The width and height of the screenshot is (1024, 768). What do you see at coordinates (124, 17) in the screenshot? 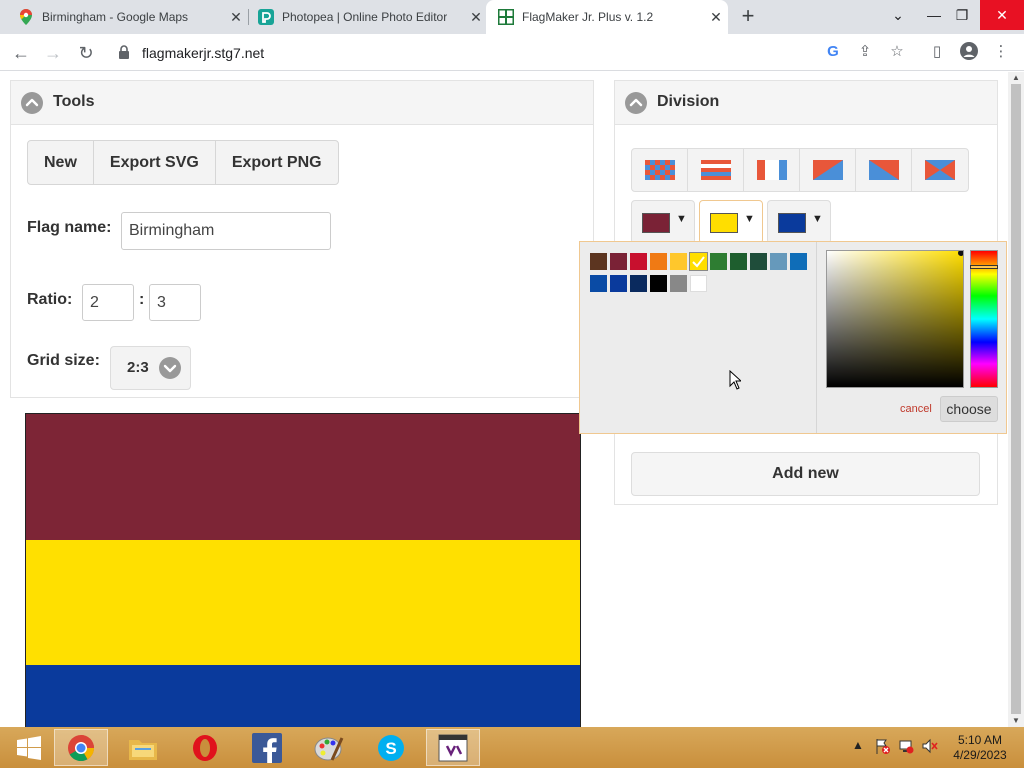
I see `tab-google-maps: Birmingham - Google Maps ✕` at bounding box center [124, 17].